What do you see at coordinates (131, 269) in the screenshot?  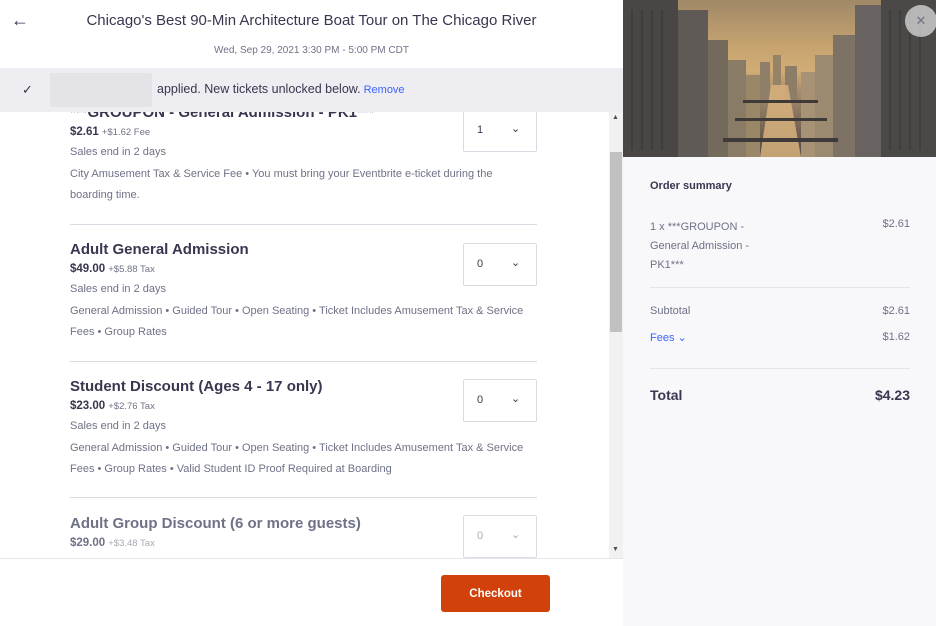 I see `ticket-fee: +$5.88 Tax` at bounding box center [131, 269].